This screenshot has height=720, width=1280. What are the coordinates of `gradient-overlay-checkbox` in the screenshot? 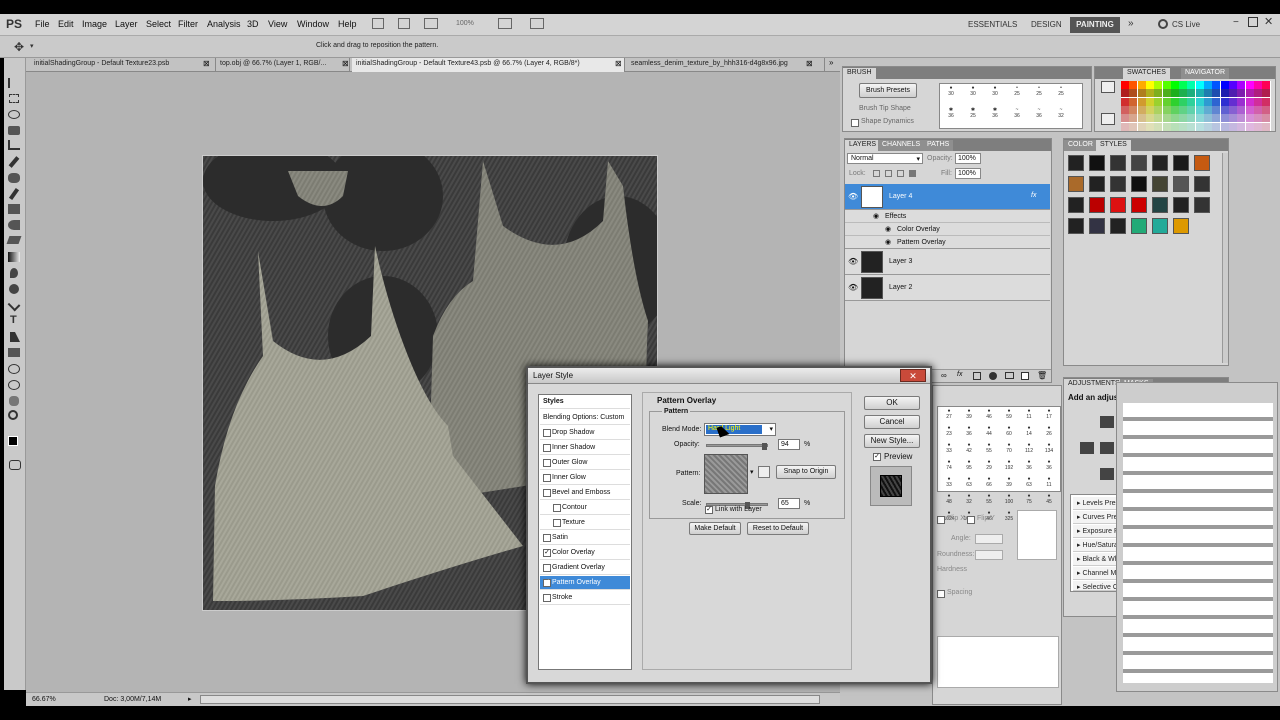 It's located at (547, 568).